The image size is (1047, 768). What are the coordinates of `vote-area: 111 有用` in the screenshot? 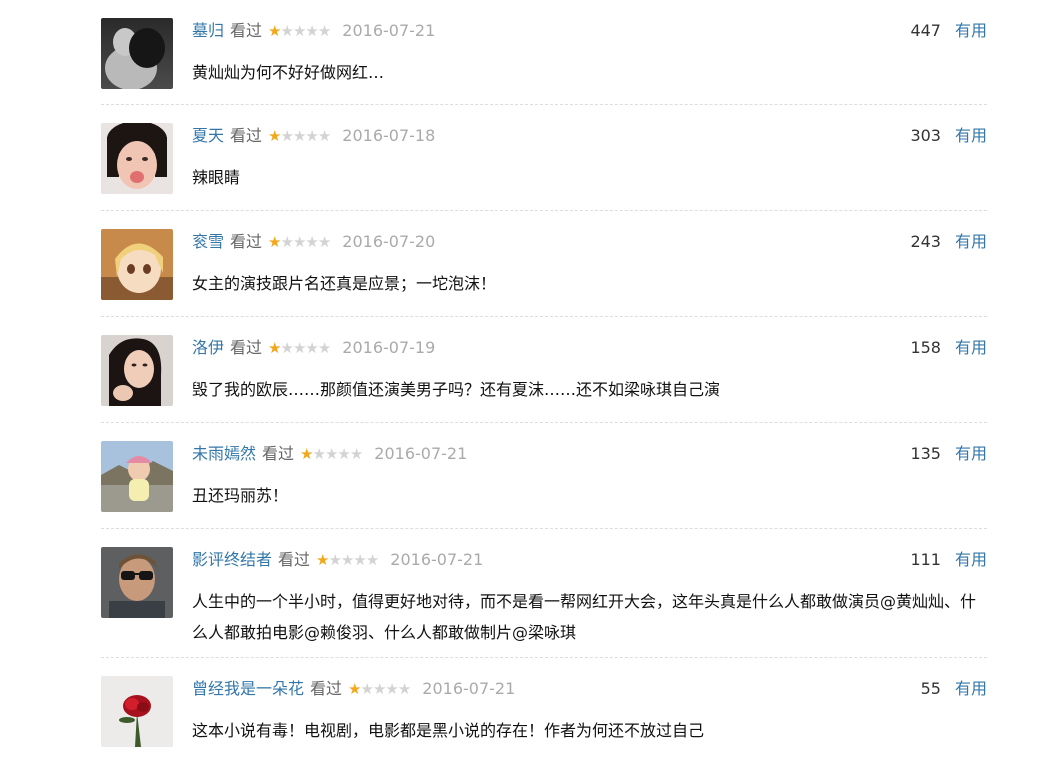 It's located at (948, 560).